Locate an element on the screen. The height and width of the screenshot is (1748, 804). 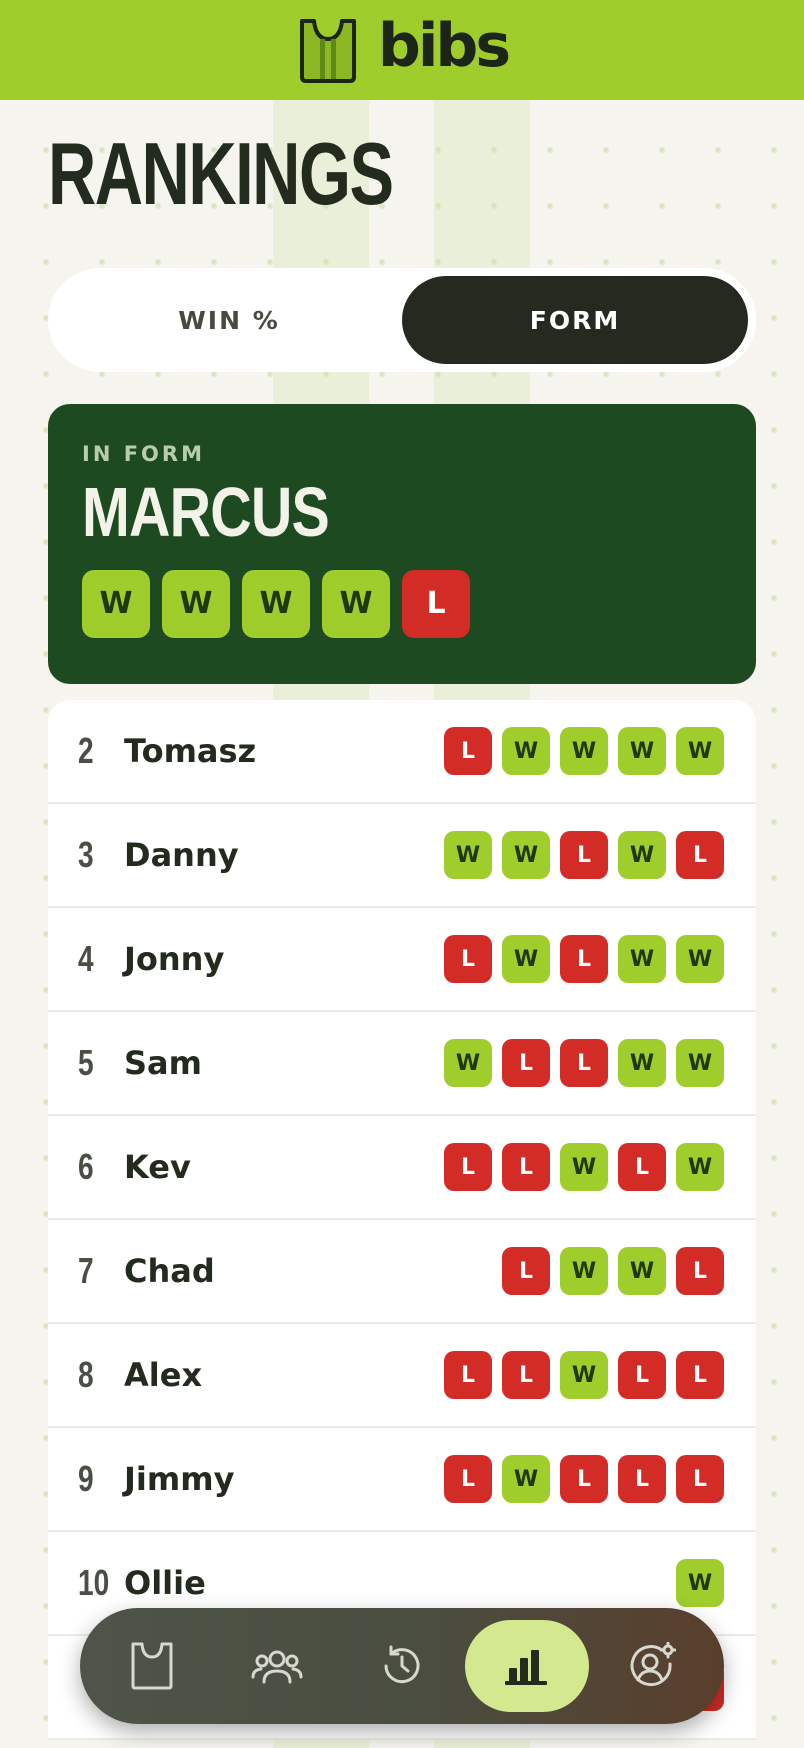
nav-players is located at coordinates (277, 1666).